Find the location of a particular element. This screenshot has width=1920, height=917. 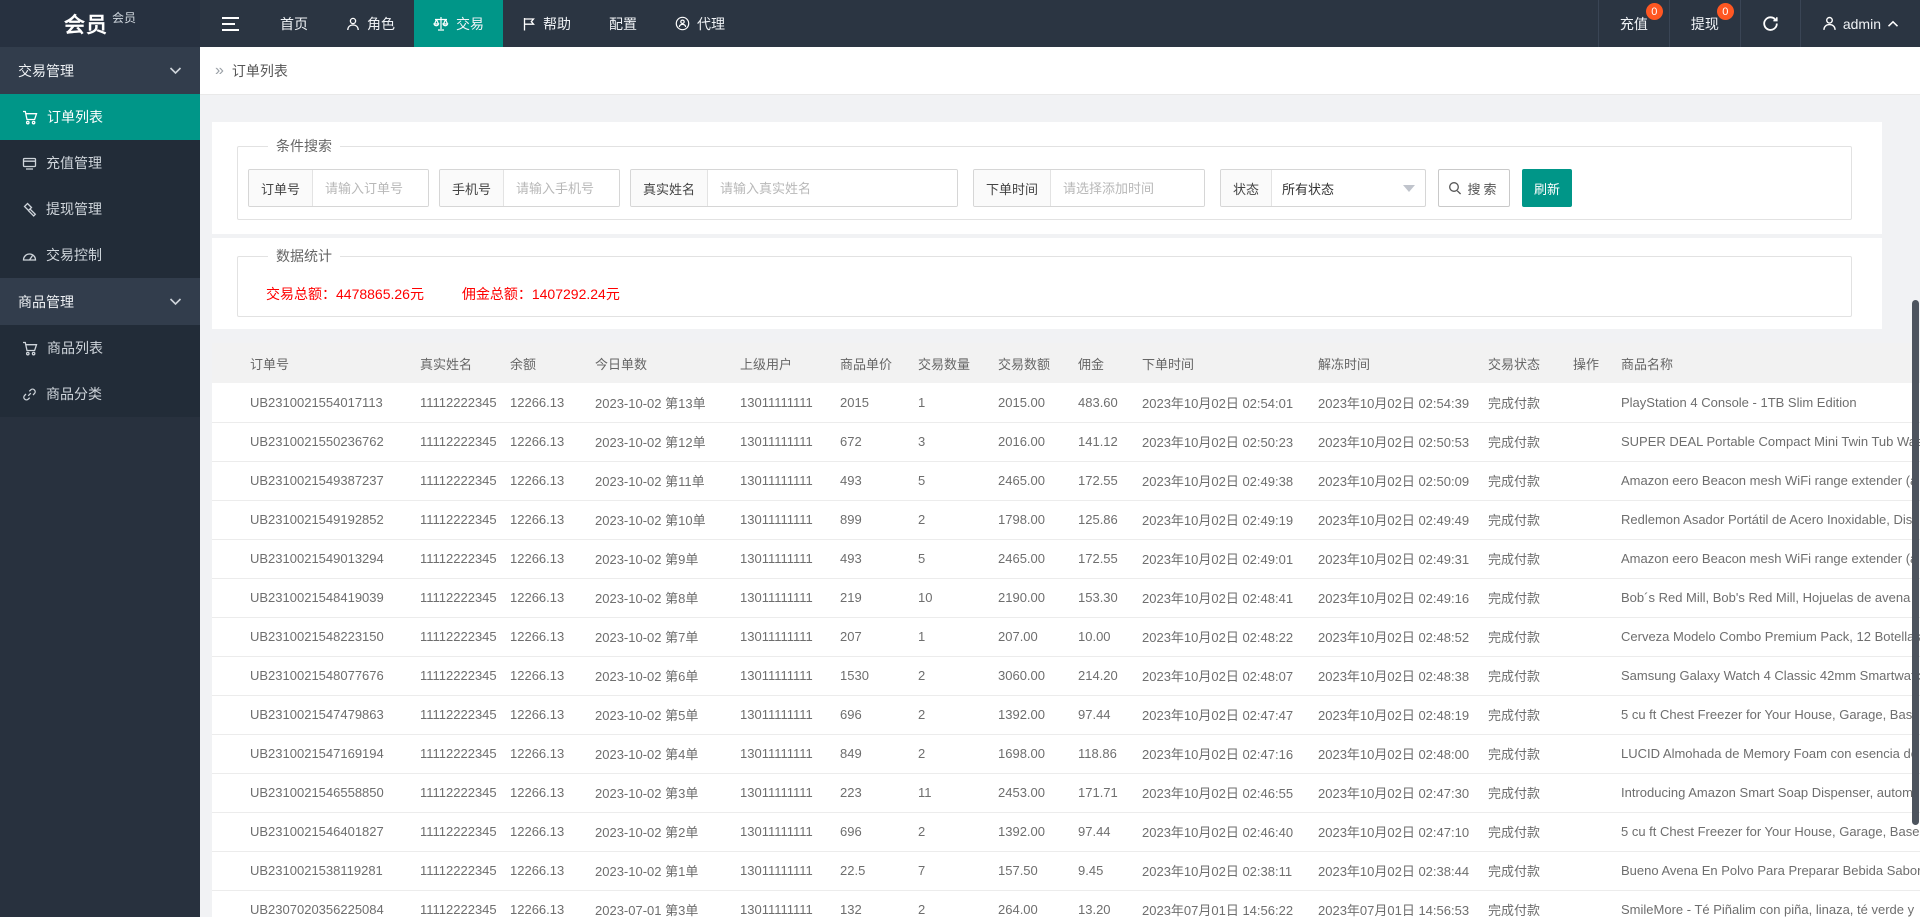

cell-commission: 97.44 is located at coordinates (1094, 831).